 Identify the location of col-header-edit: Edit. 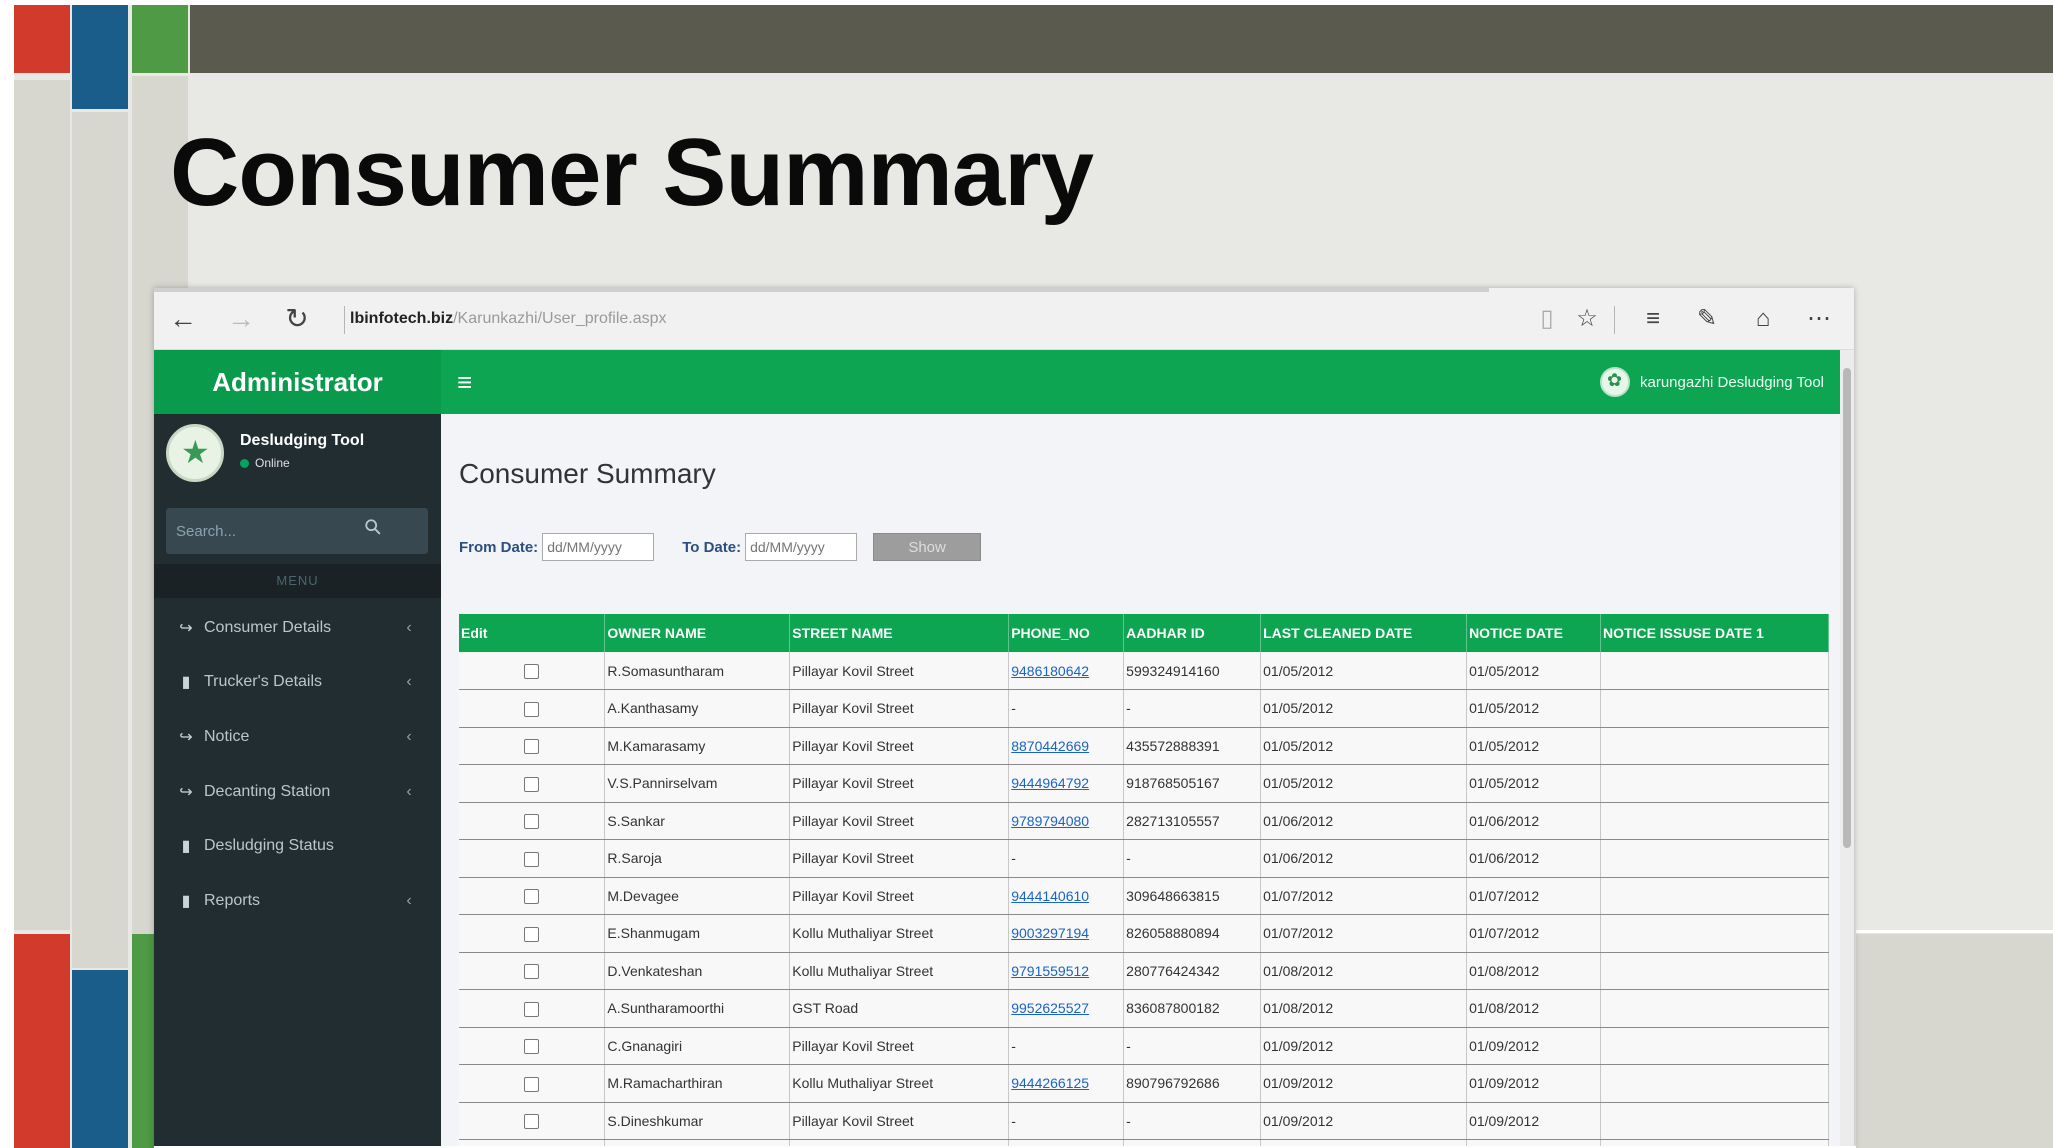
(532, 633).